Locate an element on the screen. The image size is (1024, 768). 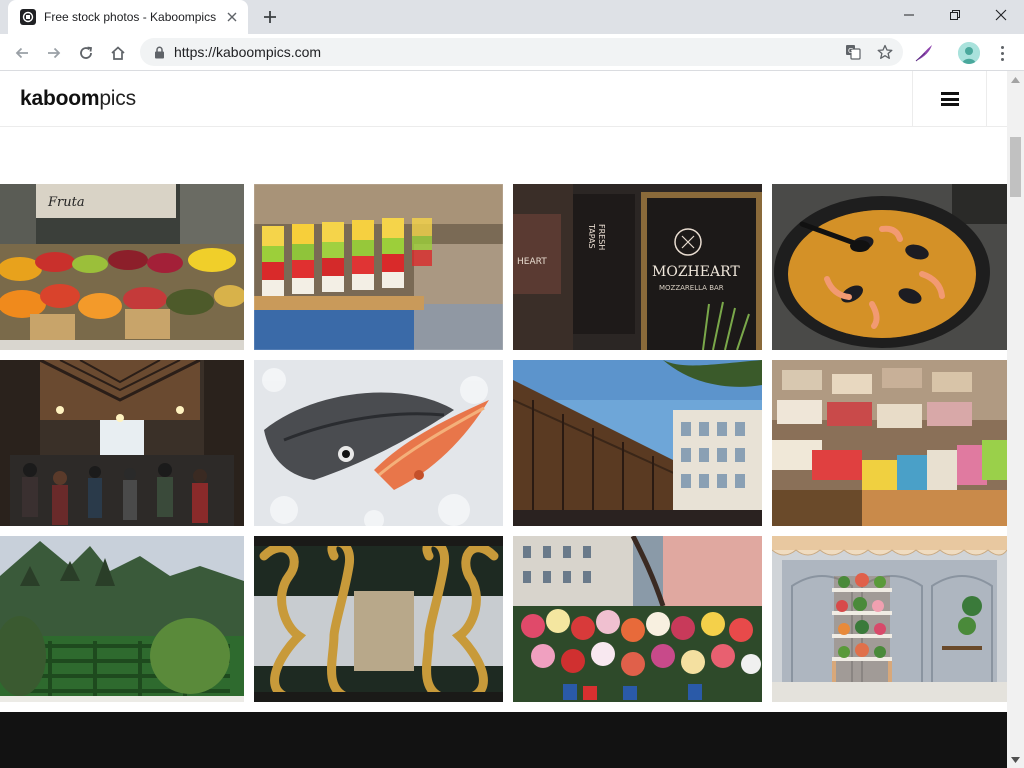
lock-icon is located at coordinates (159, 52).